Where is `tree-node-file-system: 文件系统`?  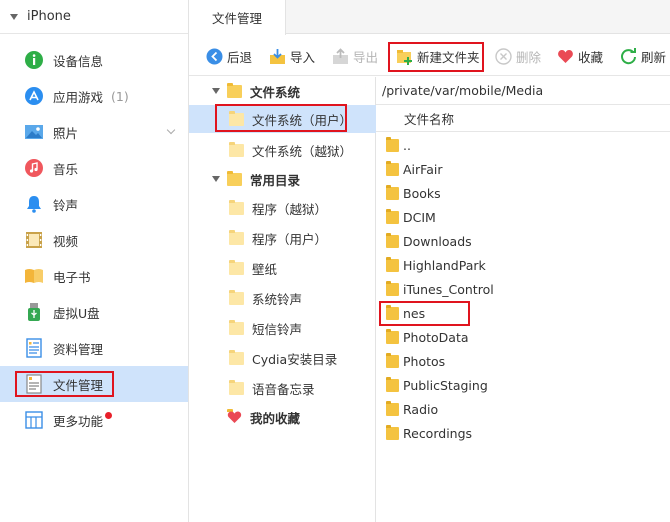
tree-node-file-system: 文件系统 is located at coordinates (282, 91).